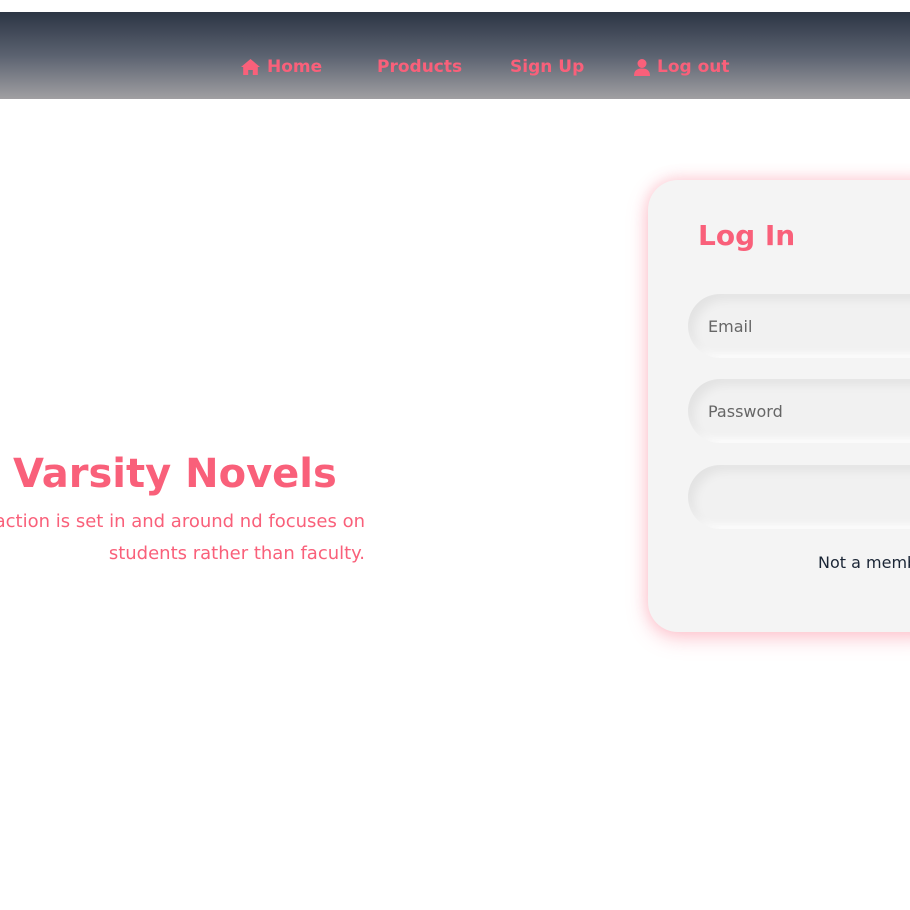 This screenshot has height=910, width=910. I want to click on login-card: Log In Not a memb, so click(779, 406).